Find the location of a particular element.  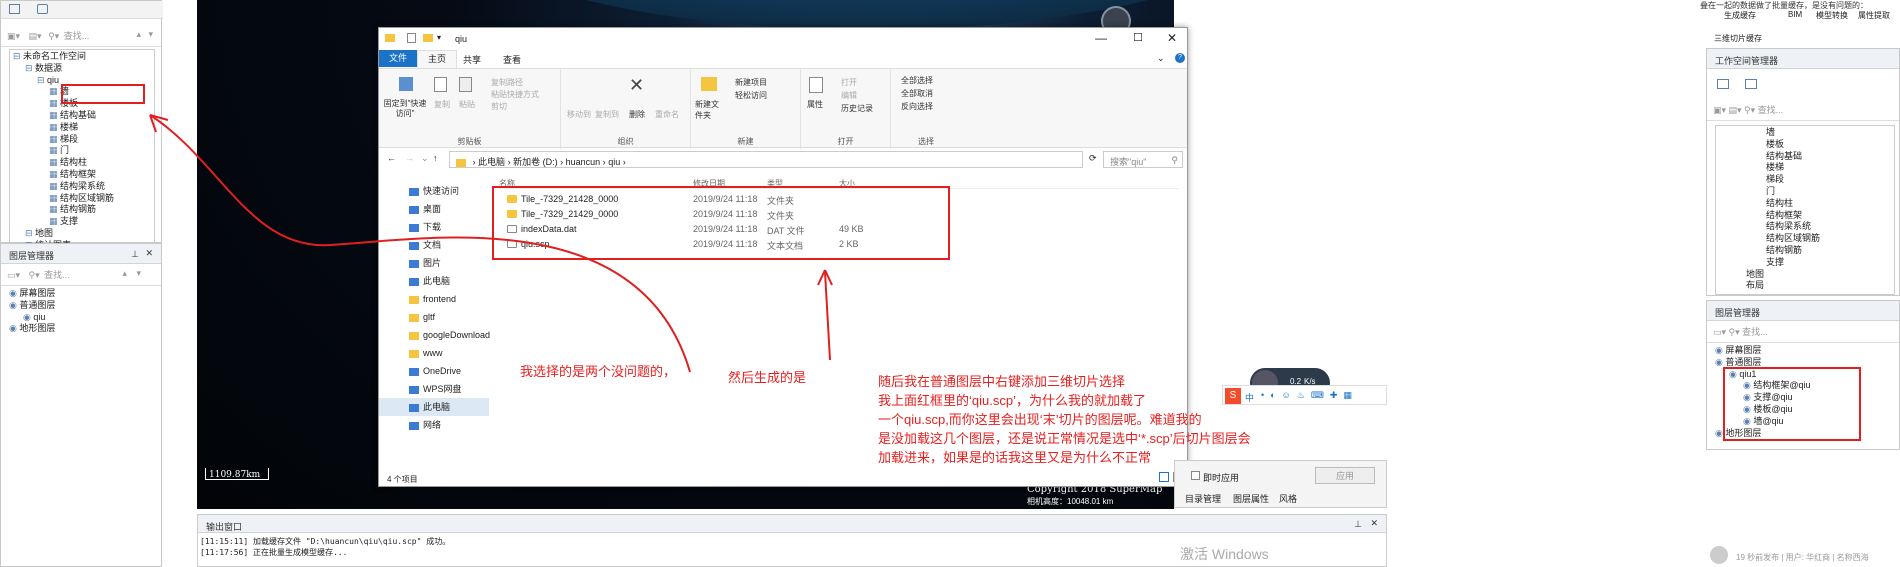

path-qiu: qiu is located at coordinates (614, 162).